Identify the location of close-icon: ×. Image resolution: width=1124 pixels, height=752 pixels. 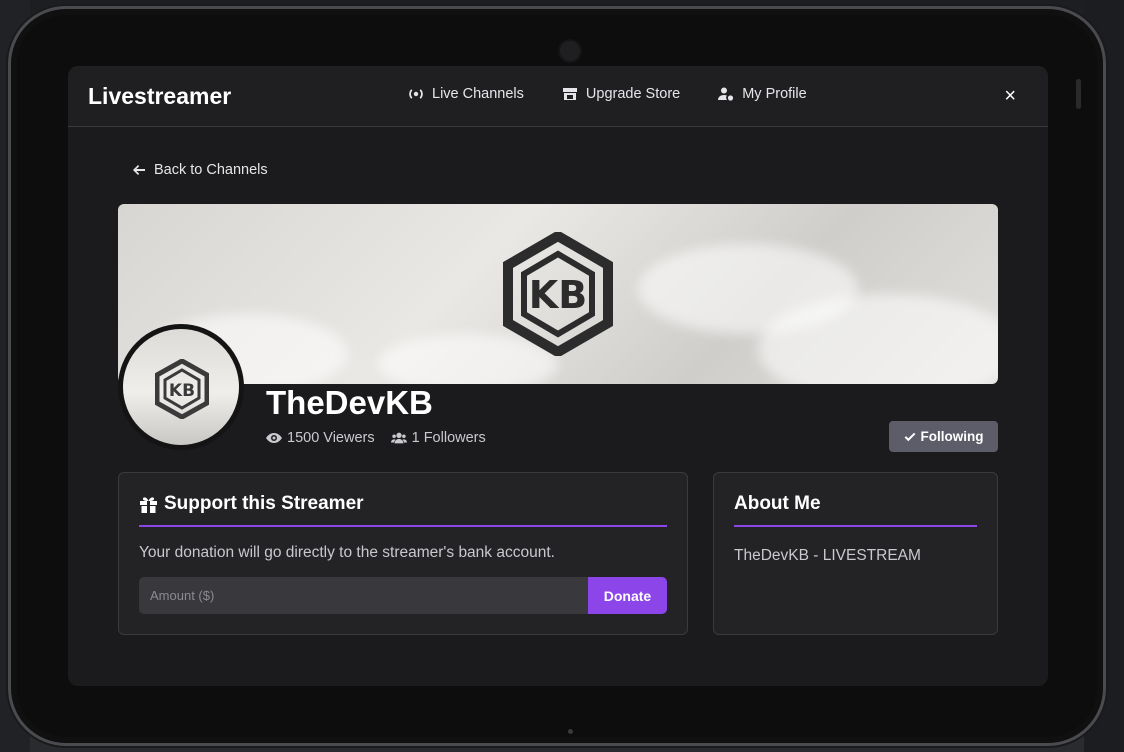
(1010, 96).